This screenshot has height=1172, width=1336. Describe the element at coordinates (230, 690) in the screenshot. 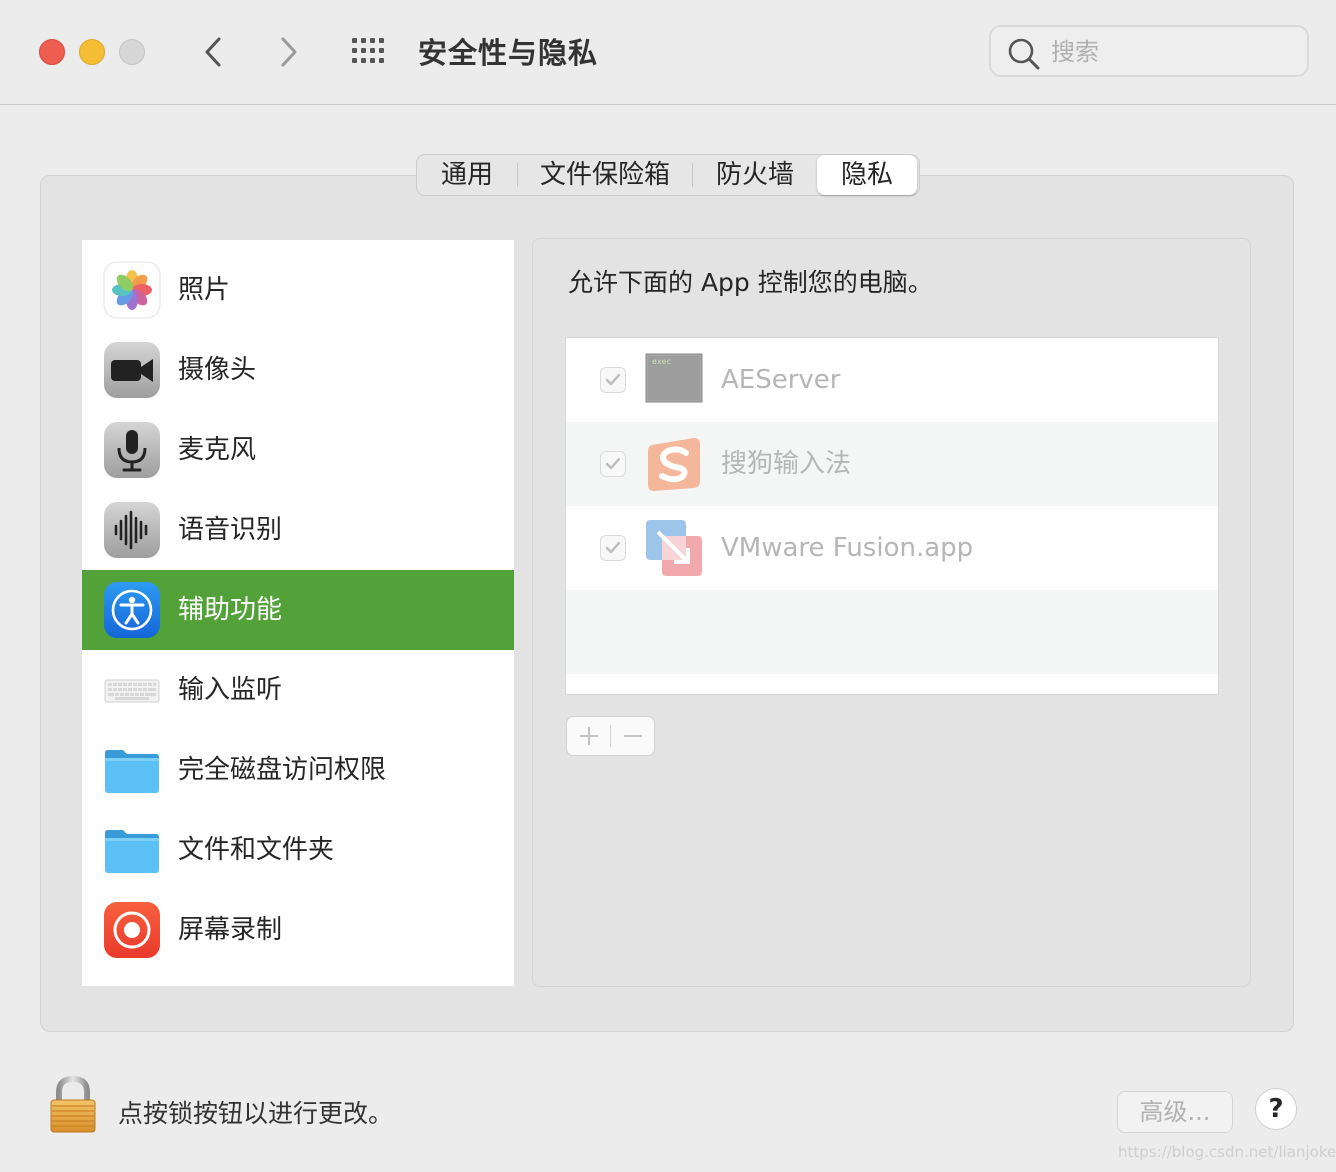

I see `sidebar-item-label: 输入监听` at that location.